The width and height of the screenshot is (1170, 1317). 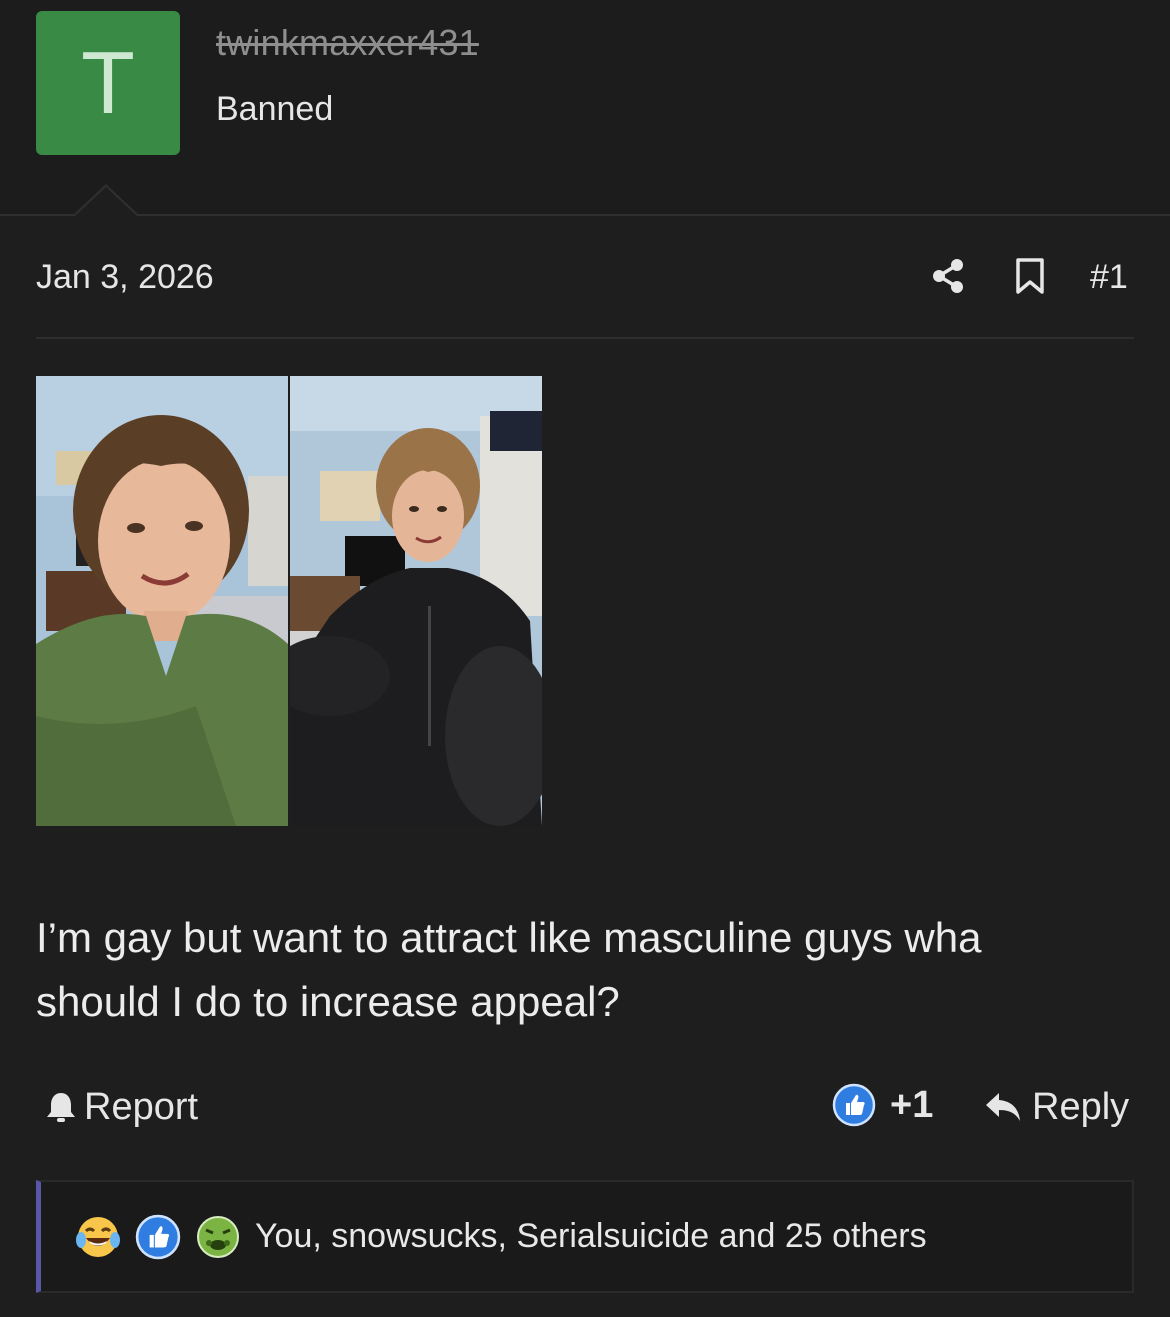 What do you see at coordinates (585, 215) in the screenshot?
I see `header-divider` at bounding box center [585, 215].